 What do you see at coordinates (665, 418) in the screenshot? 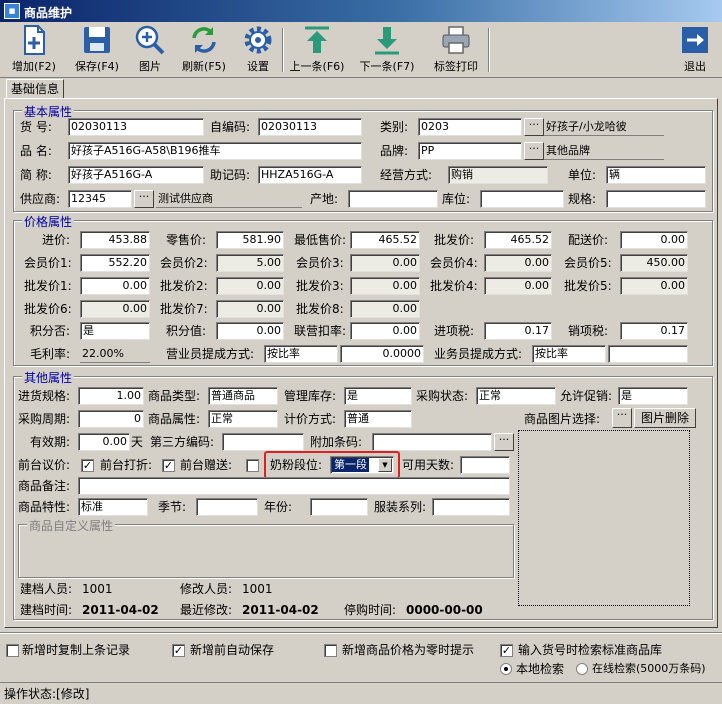
I see `image-delete-button: 图片删除` at bounding box center [665, 418].